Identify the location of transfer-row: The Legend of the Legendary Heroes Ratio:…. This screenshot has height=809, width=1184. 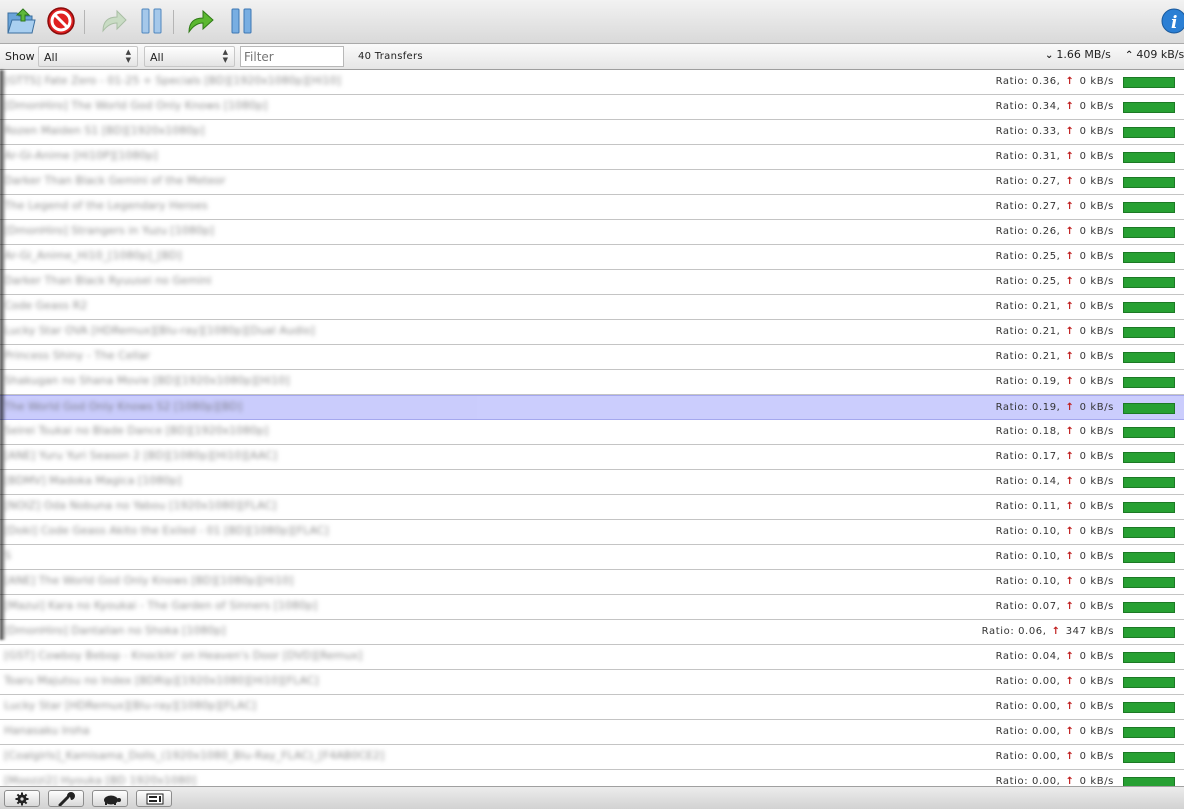
(592, 207).